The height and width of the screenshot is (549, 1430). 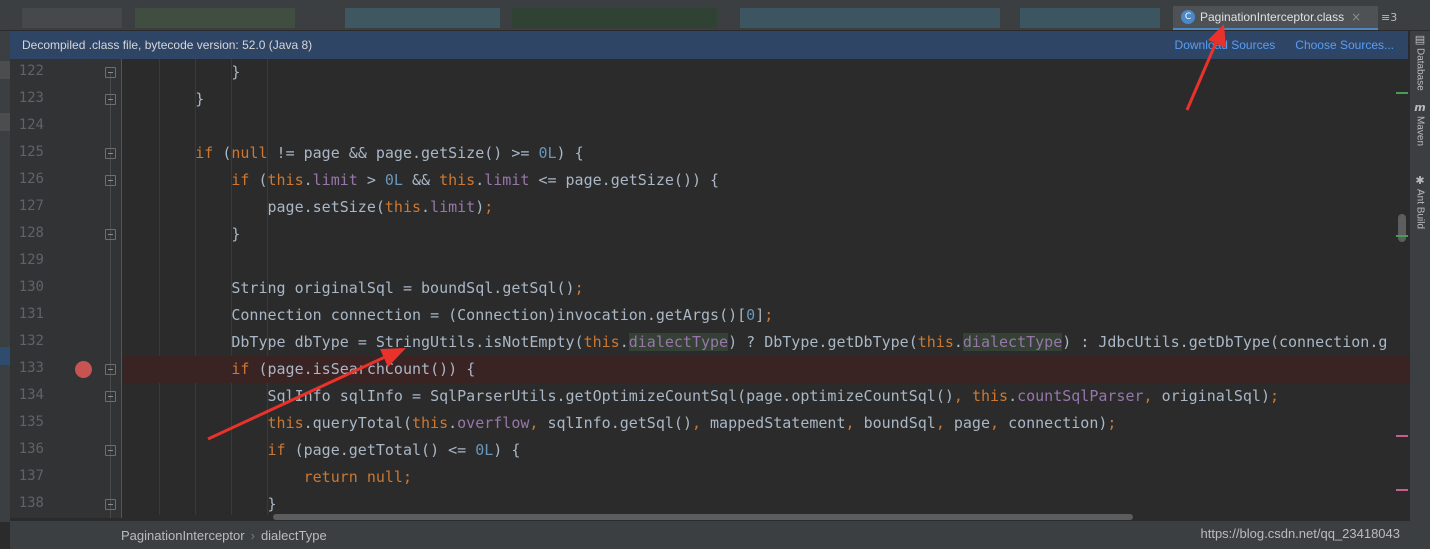 I want to click on code-line: if (page.getTotal() <= 0L) {, so click(x=766, y=450).